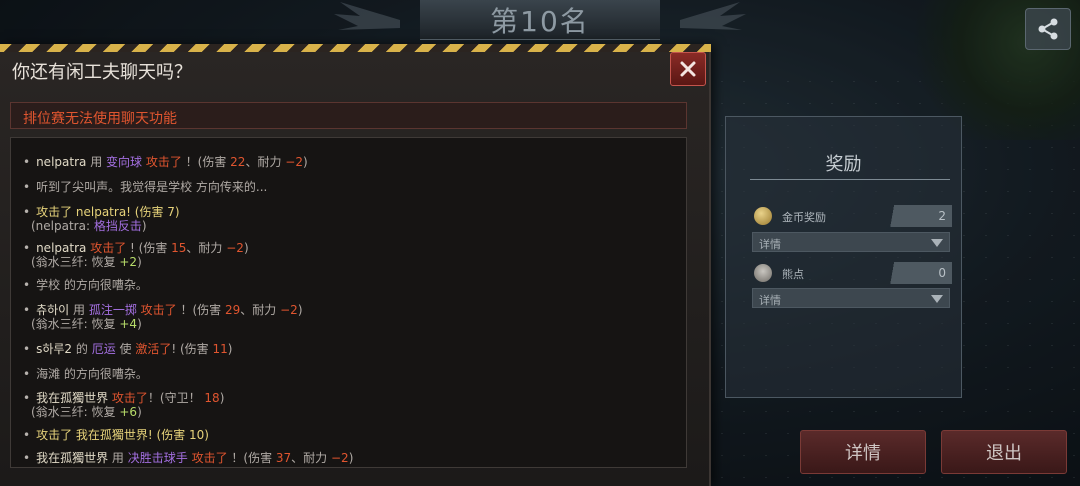 The width and height of the screenshot is (1080, 486). I want to click on gold-detail-label: 详情, so click(770, 244).